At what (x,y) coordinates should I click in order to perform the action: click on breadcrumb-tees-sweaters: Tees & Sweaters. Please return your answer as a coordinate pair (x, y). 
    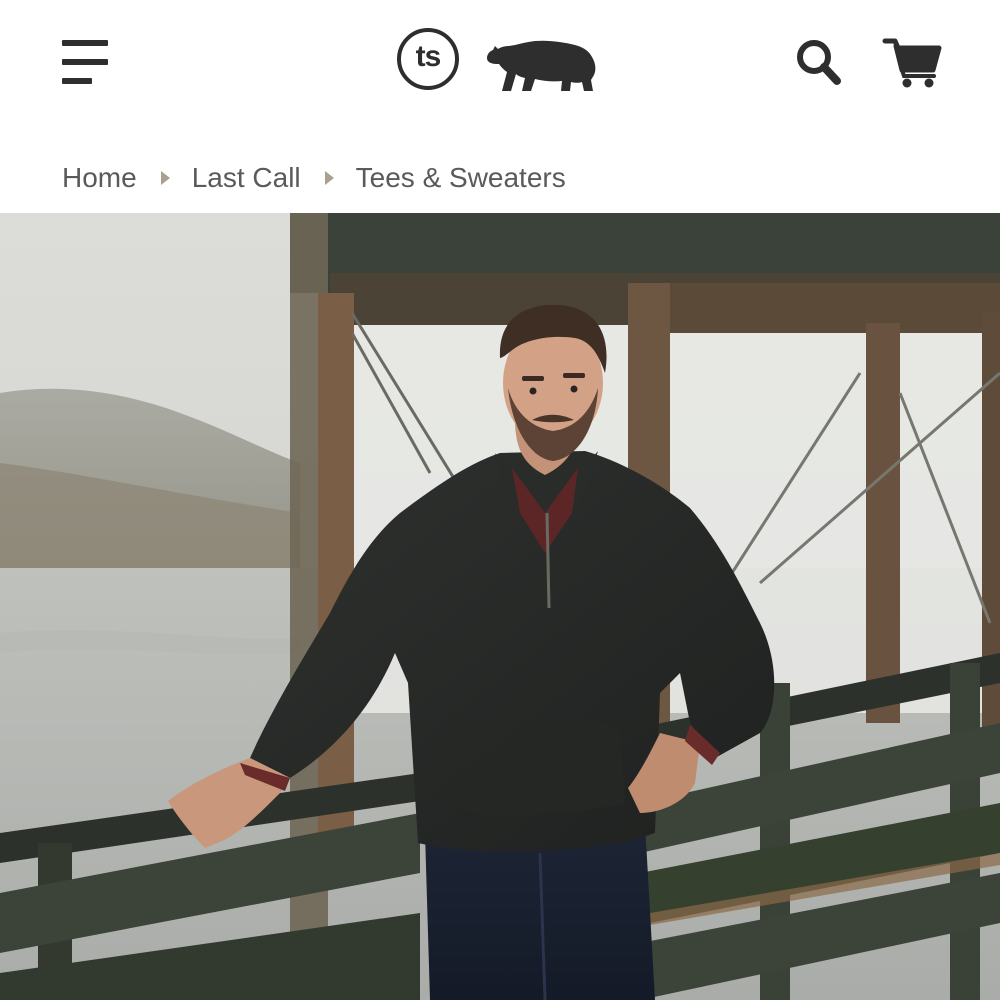
    Looking at the image, I should click on (461, 178).